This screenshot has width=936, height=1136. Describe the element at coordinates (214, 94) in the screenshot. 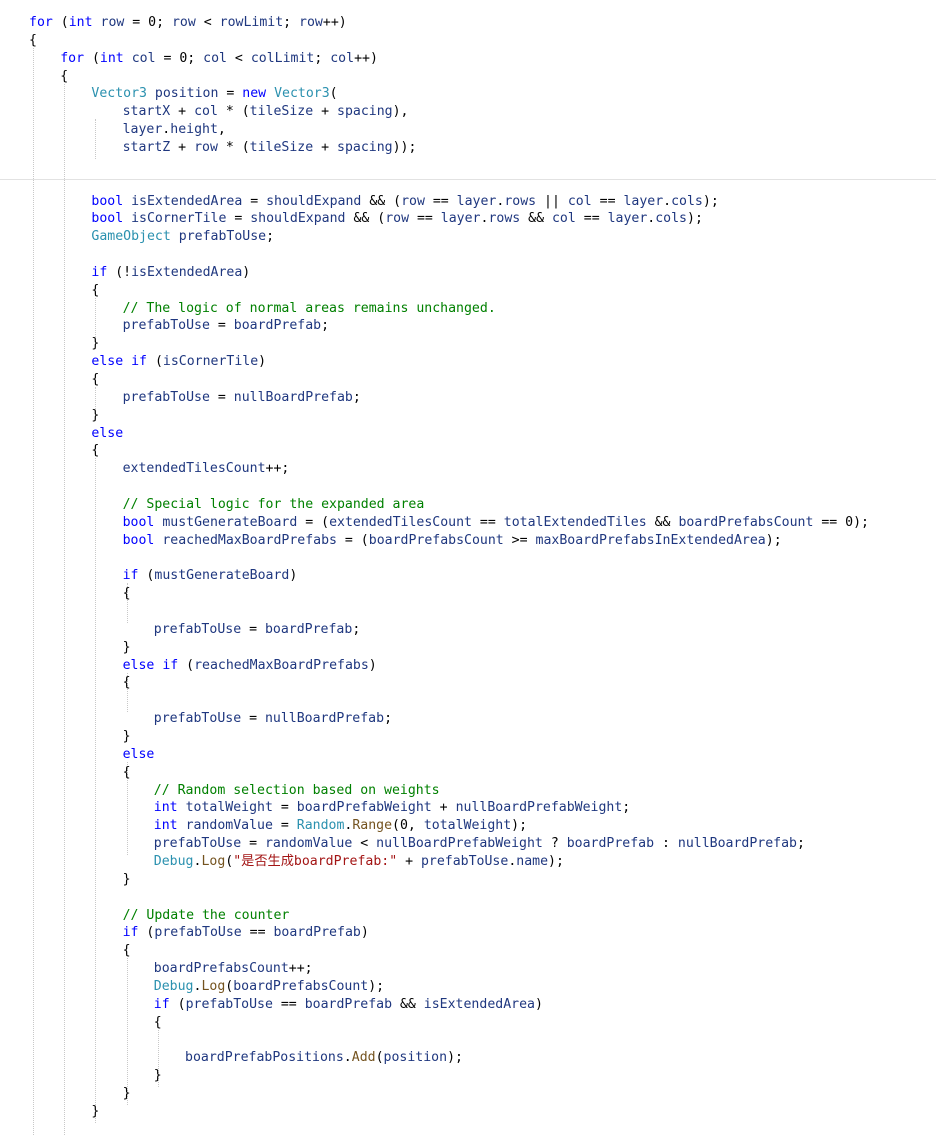

I see `code-line: Vector3 position = new Vector3(` at that location.